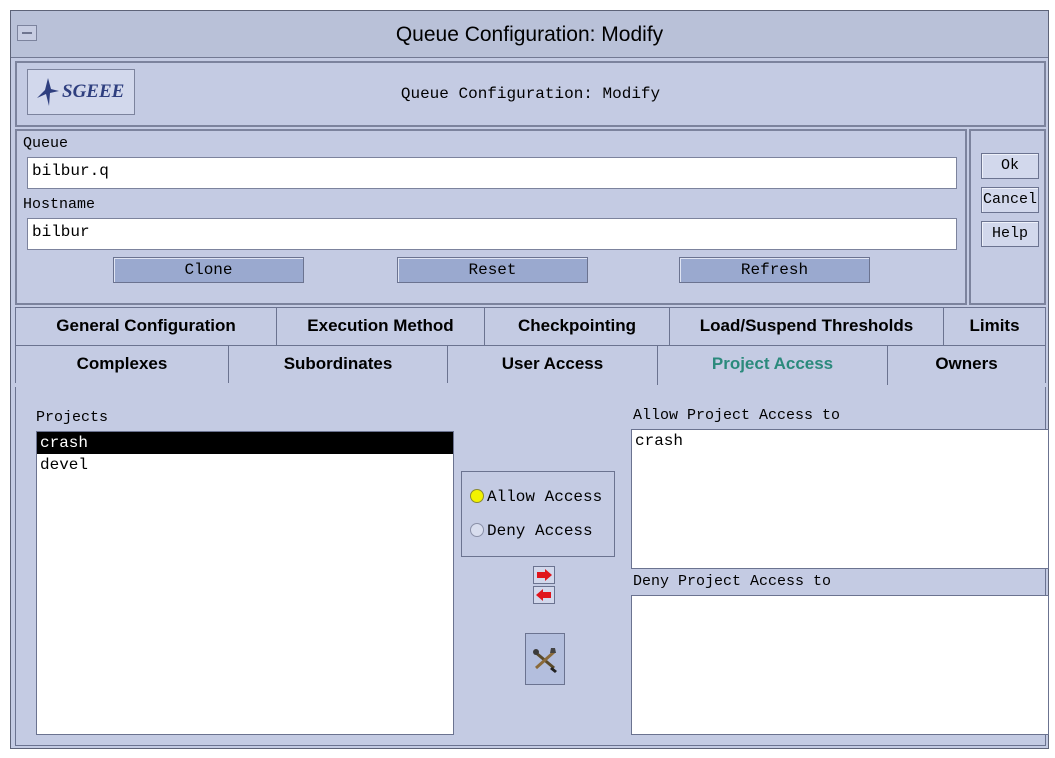 The width and height of the screenshot is (1055, 758). Describe the element at coordinates (840, 499) in the screenshot. I see `allow-project-list: crash` at that location.